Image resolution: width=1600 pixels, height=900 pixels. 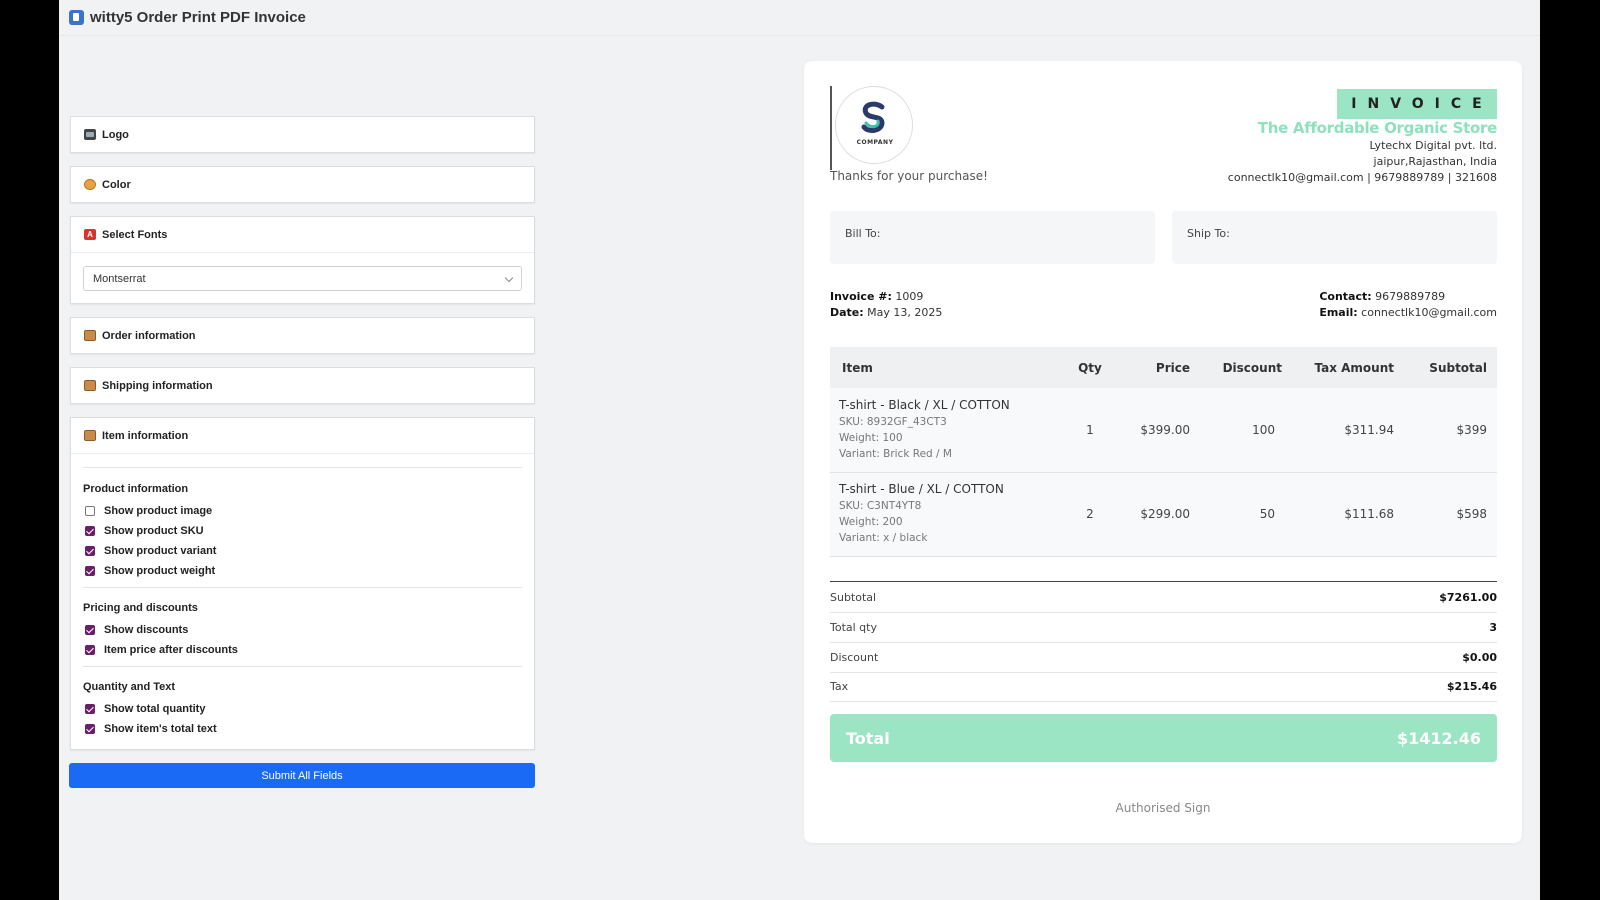 I want to click on total-value: $1412.46, so click(x=1438, y=738).